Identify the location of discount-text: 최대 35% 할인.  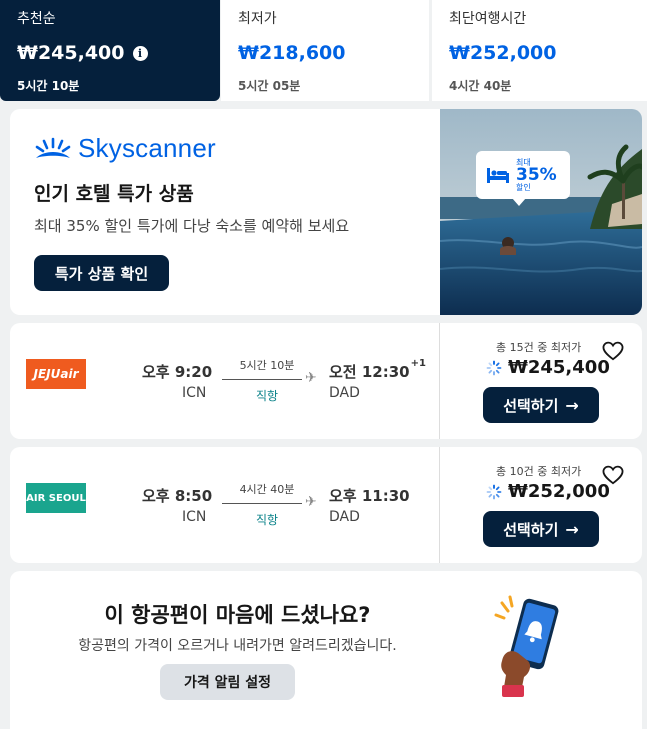
(536, 175).